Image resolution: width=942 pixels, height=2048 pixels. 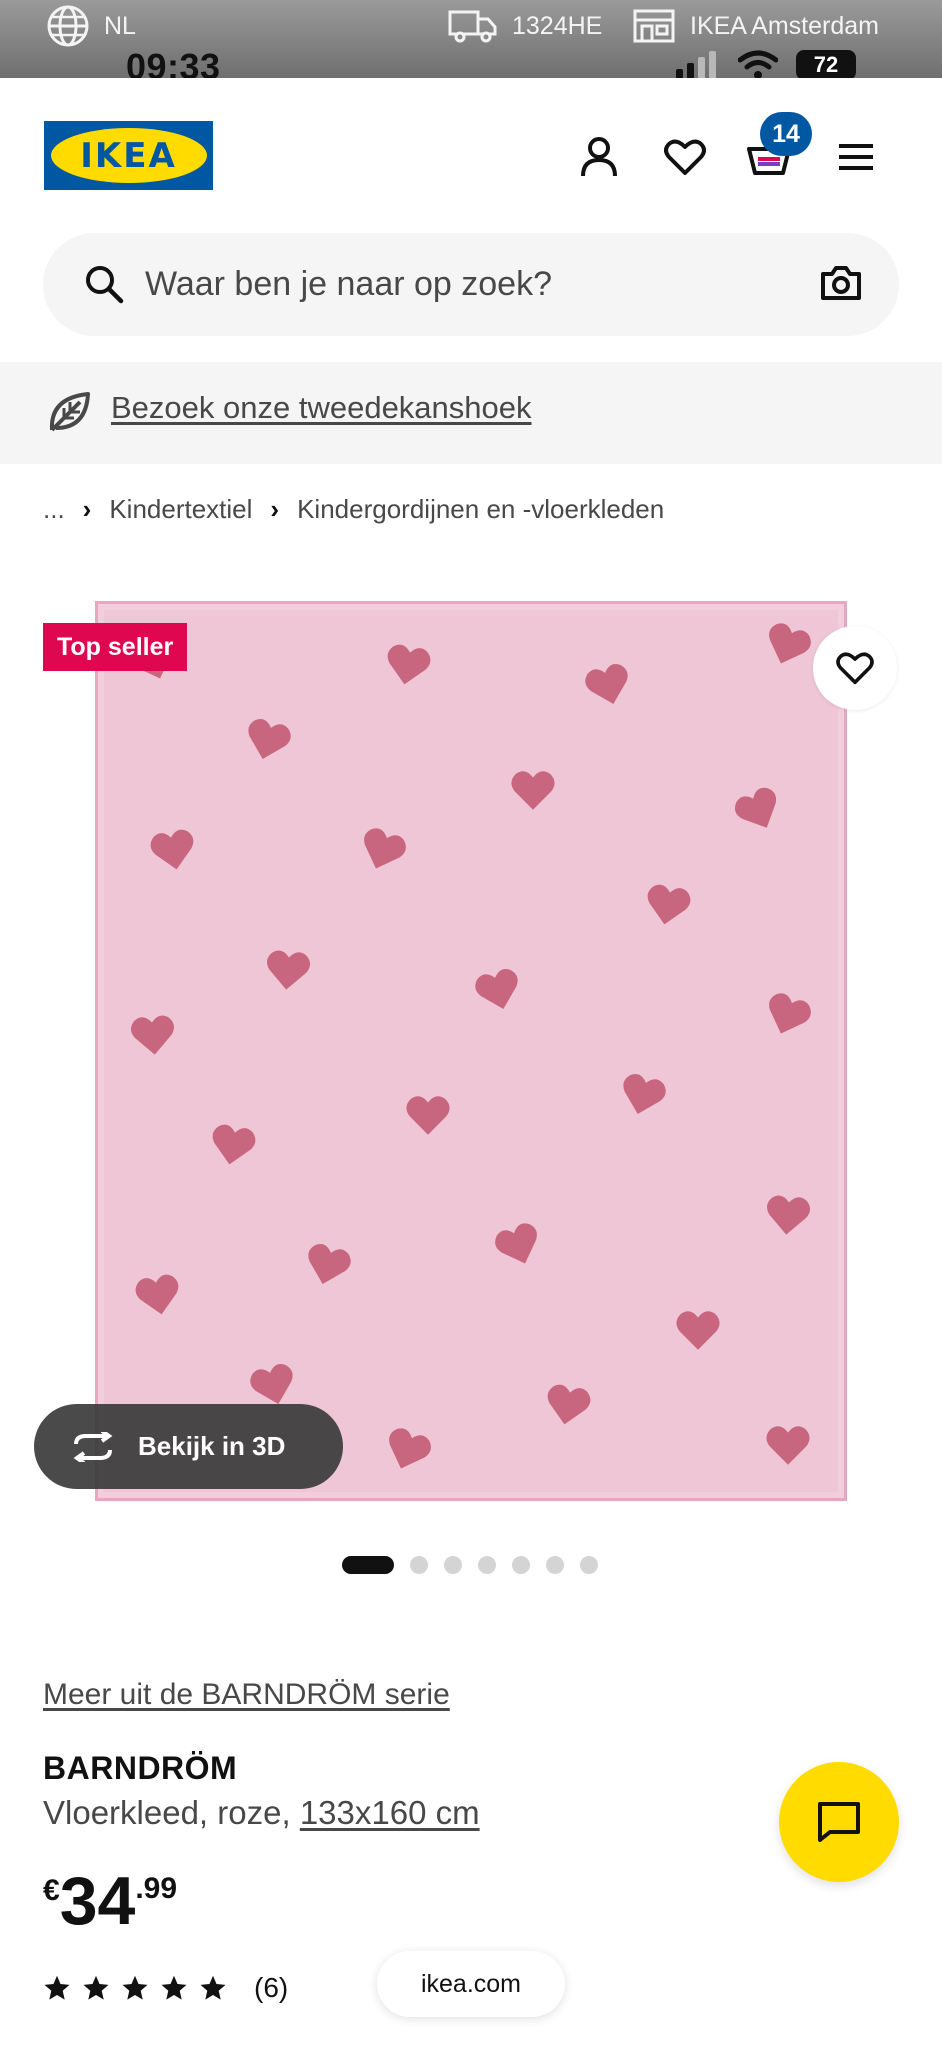 I want to click on wifi-icon, so click(x=758, y=64).